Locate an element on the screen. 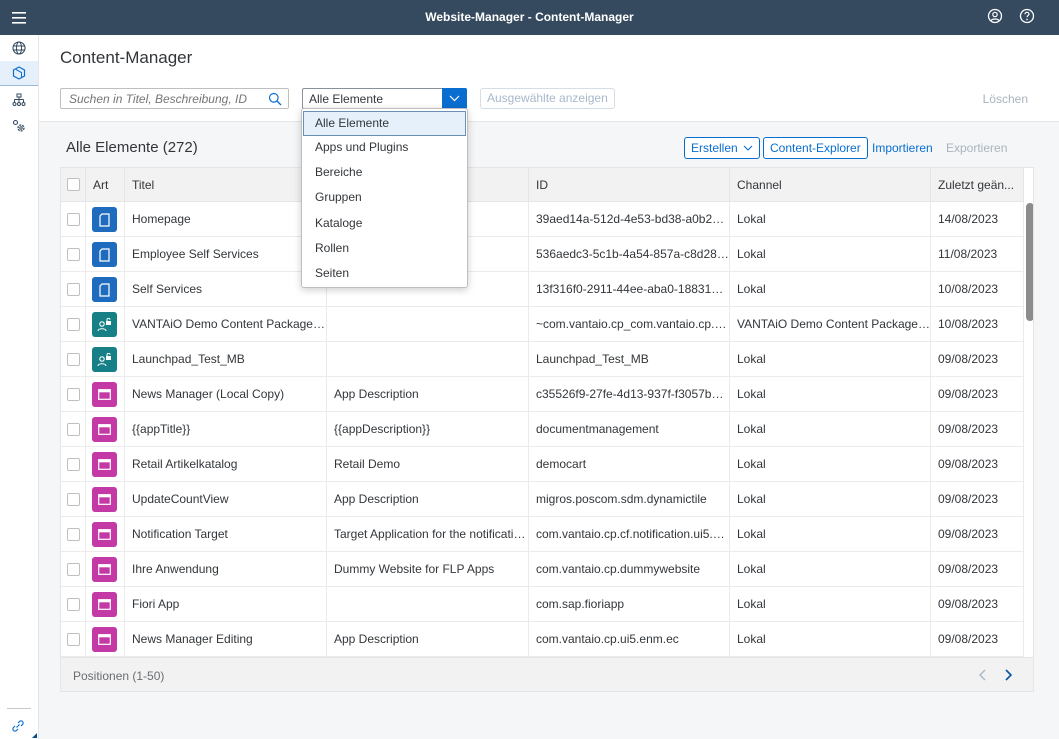 Image resolution: width=1059 pixels, height=739 pixels. cell-id: documentmanagement is located at coordinates (629, 429).